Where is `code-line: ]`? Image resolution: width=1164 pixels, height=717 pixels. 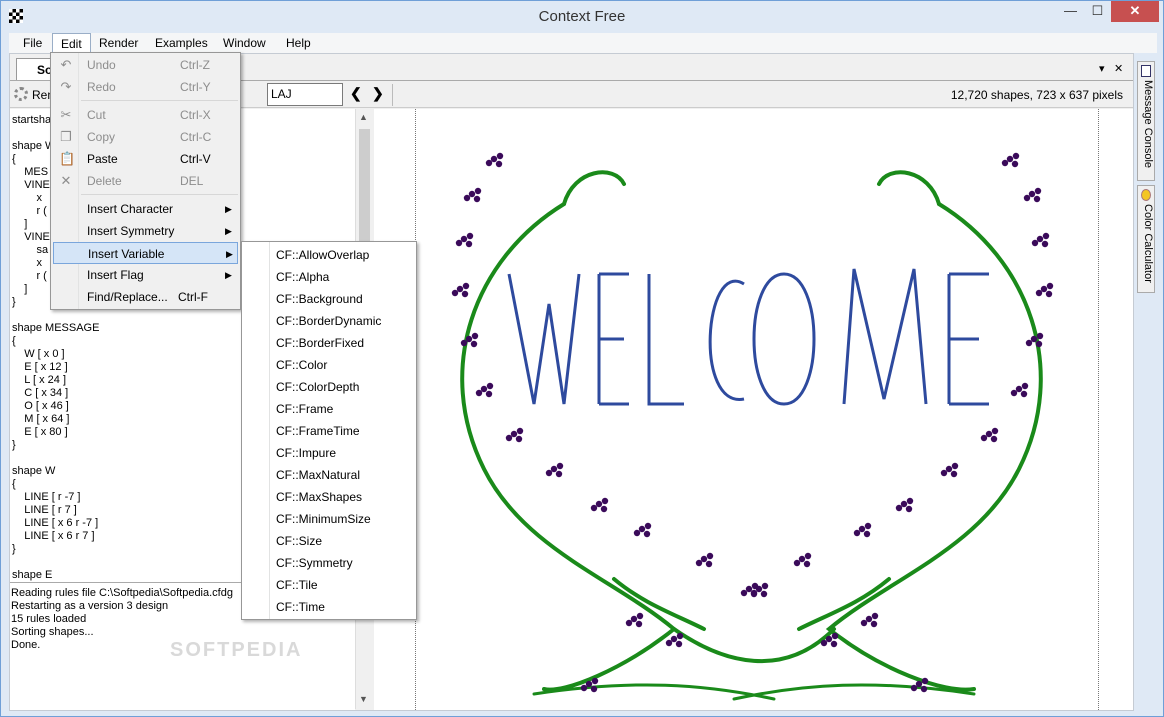 code-line: ] is located at coordinates (20, 289).